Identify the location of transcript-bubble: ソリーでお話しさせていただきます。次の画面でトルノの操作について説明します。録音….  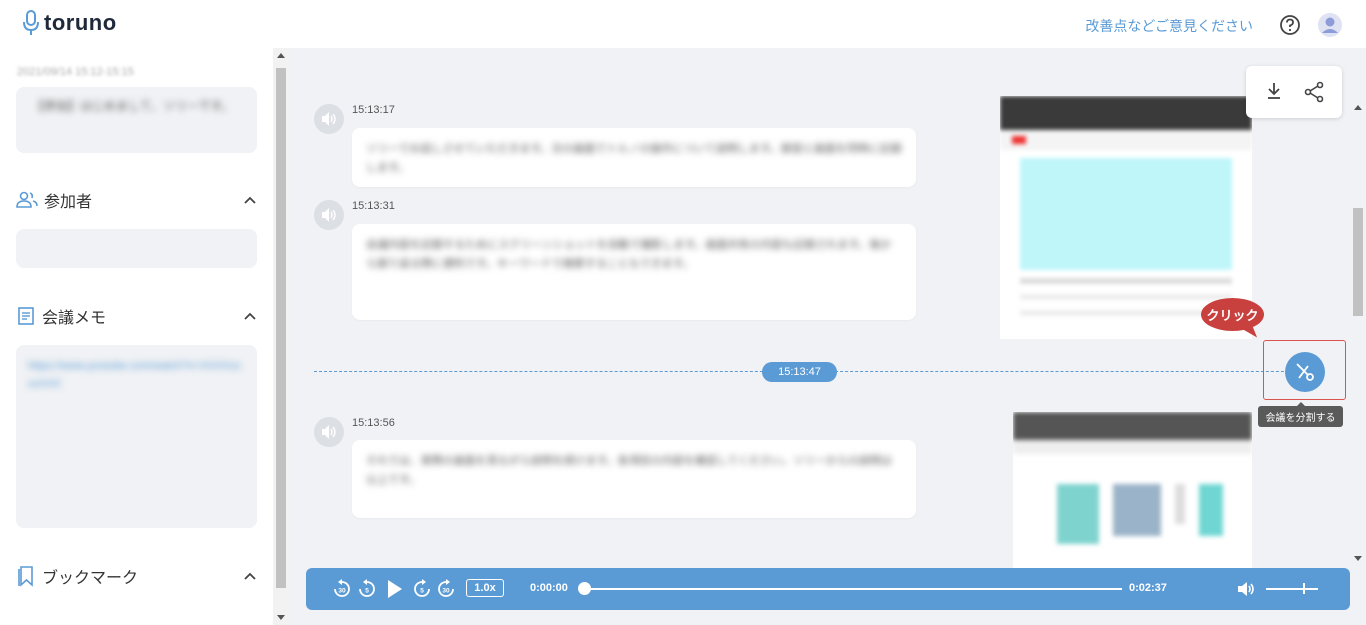
(634, 157).